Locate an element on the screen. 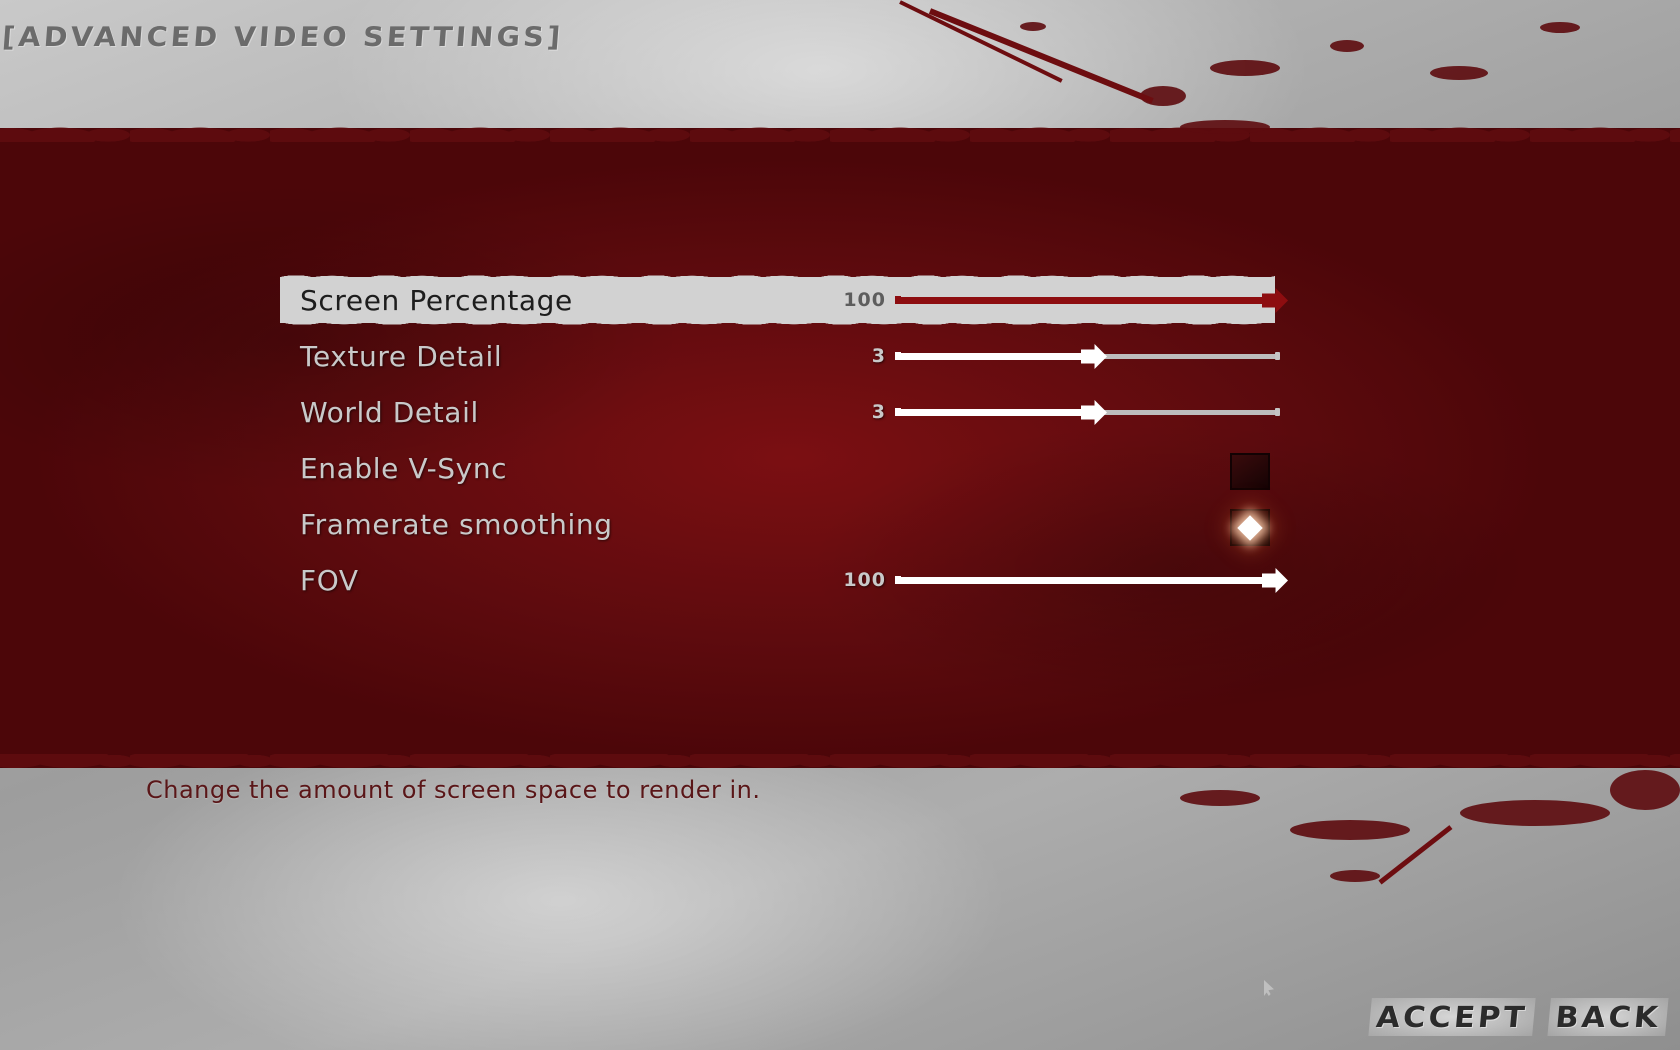 This screenshot has width=1680, height=1050. setting-row-fov: FOV 100 is located at coordinates (784, 580).